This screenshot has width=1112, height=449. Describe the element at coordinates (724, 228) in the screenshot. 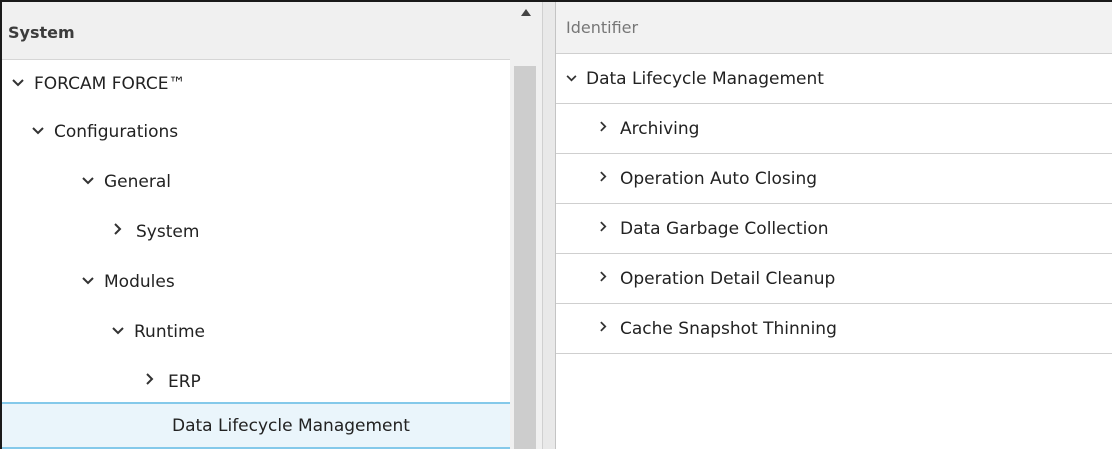

I see `grid-row-label: Data Garbage Collection` at that location.